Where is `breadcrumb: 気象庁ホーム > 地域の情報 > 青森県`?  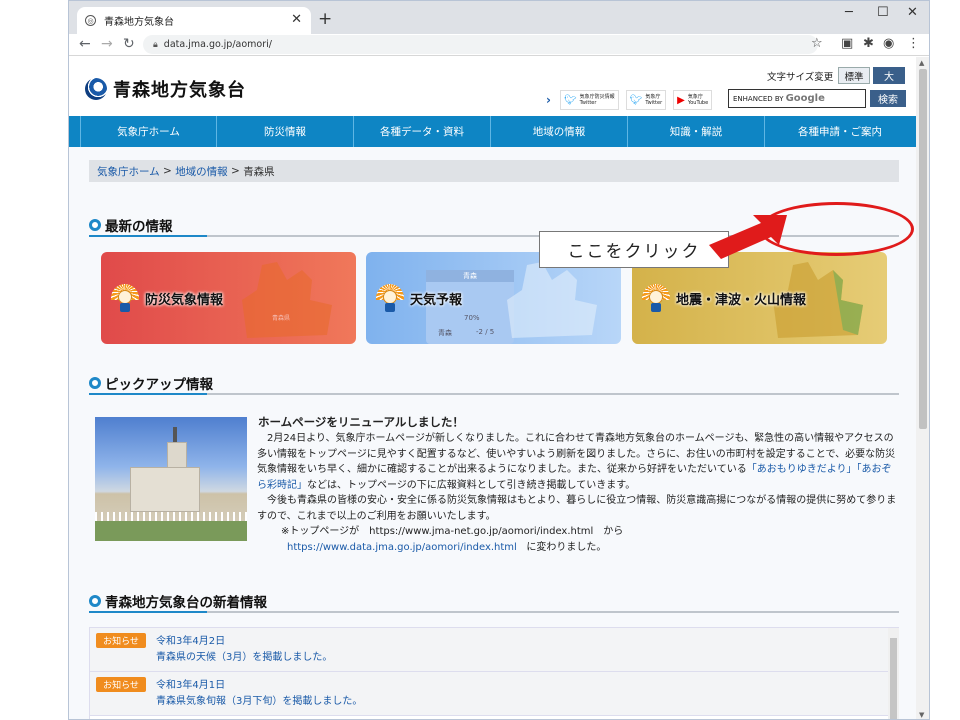
breadcrumb: 気象庁ホーム > 地域の情報 > 青森県 is located at coordinates (494, 171).